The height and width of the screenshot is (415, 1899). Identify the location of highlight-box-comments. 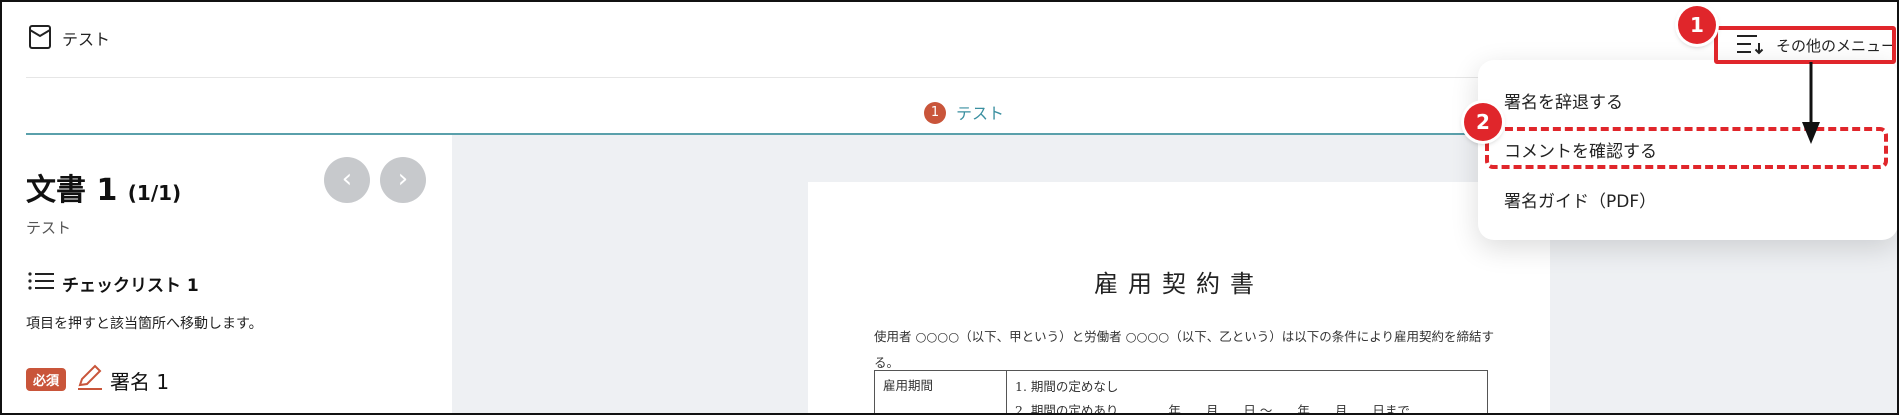
(1686, 148).